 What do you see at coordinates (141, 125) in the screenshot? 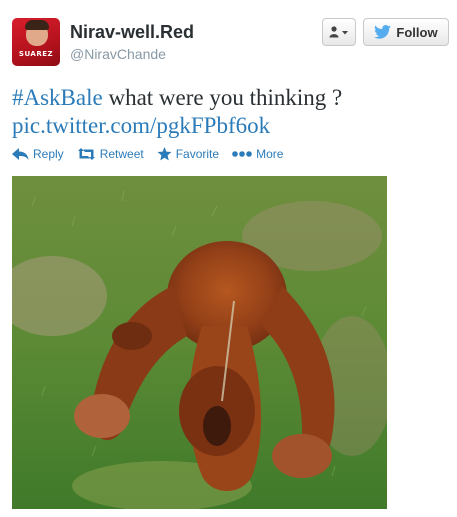
I see `pic-link: pic.twitter.com/pgkFPbf6ok` at bounding box center [141, 125].